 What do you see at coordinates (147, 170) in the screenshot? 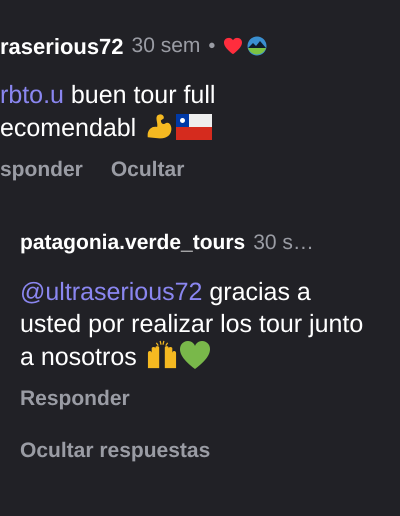
I see `reply-action: Ocultar` at bounding box center [147, 170].